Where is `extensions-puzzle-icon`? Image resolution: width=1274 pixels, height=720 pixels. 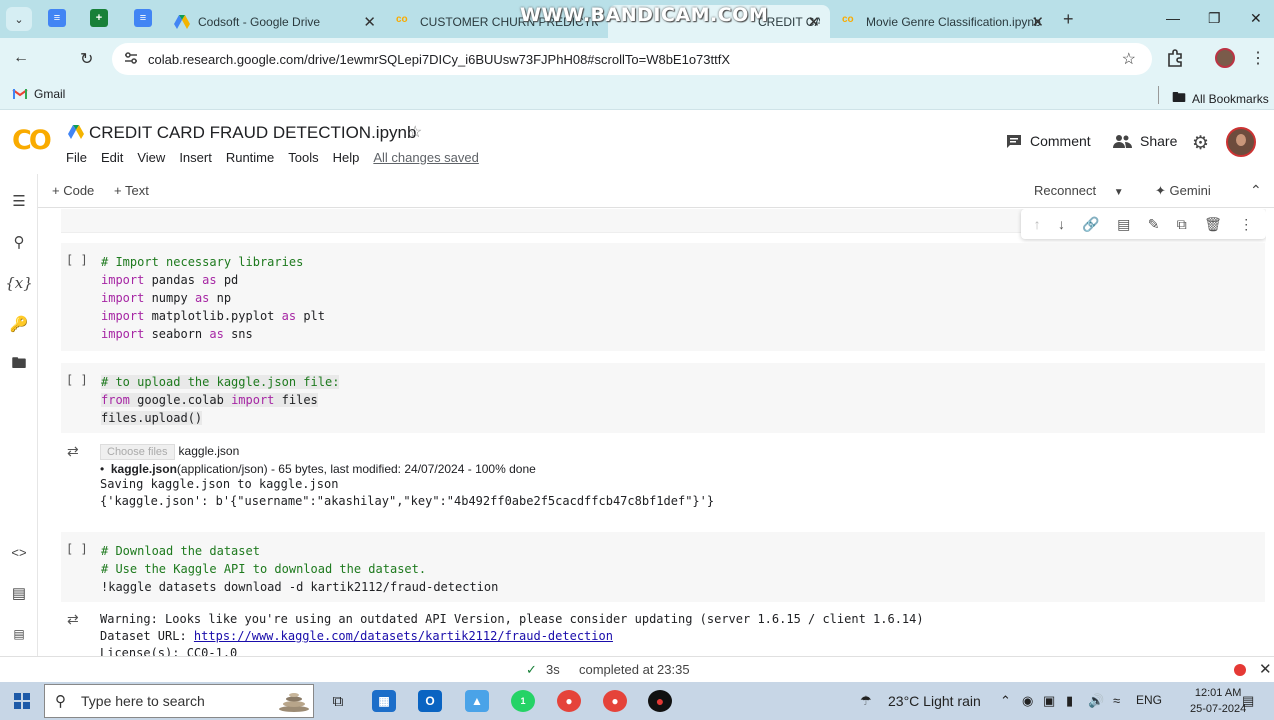
extensions-puzzle-icon is located at coordinates (1175, 58).